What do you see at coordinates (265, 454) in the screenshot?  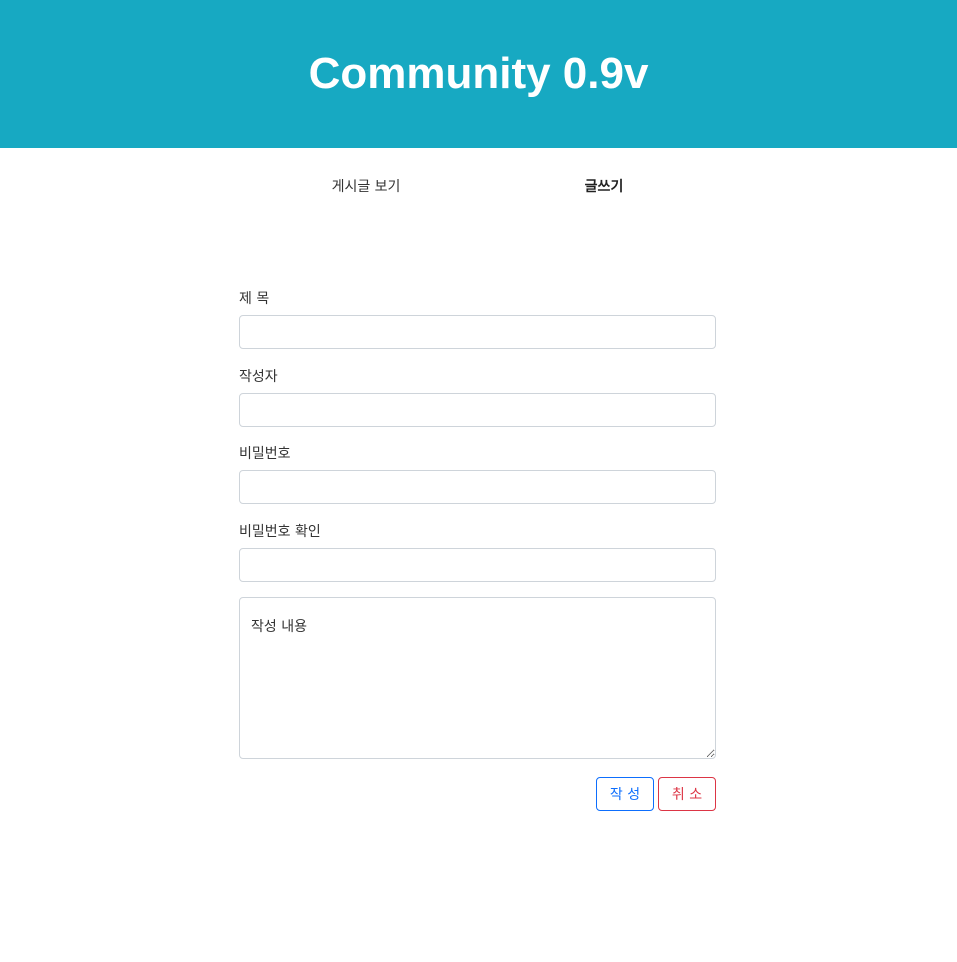 I see `password-label: 비밀번호` at bounding box center [265, 454].